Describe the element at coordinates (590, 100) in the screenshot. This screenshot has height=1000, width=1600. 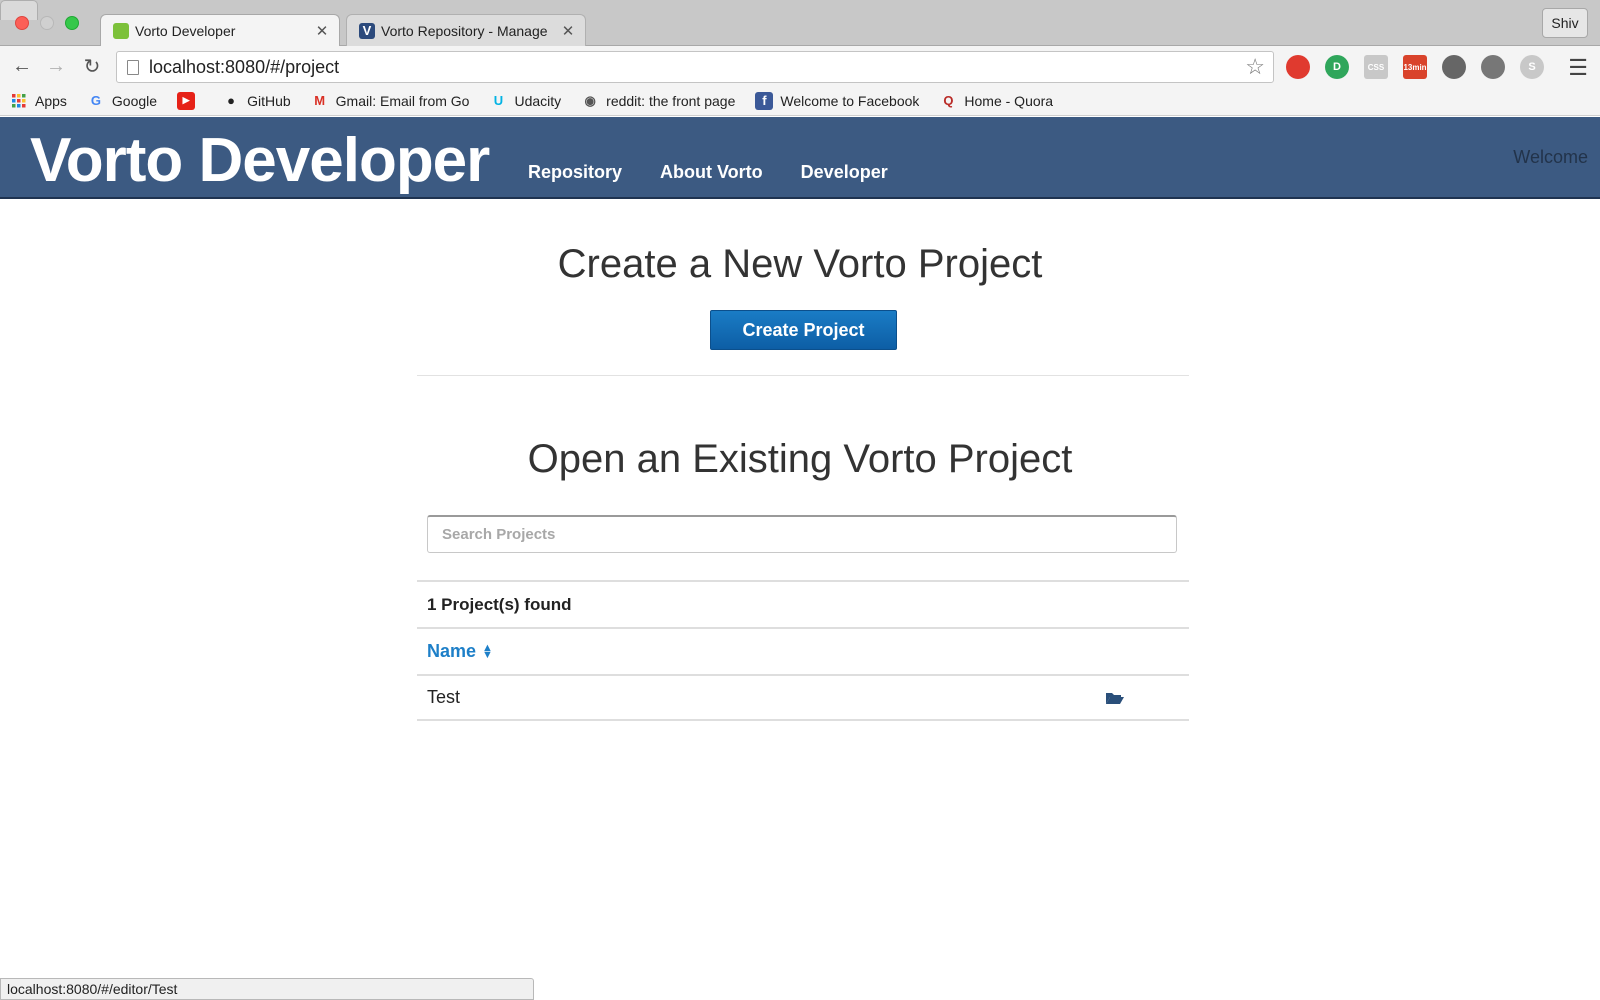
I see `reddit-icon: ◉` at that location.